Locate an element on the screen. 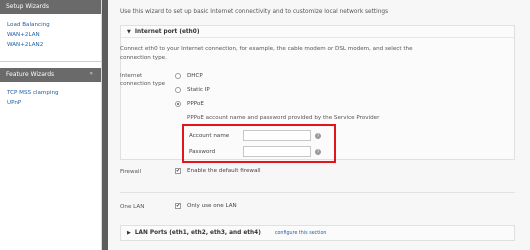  password-help-icon: ? is located at coordinates (318, 152).